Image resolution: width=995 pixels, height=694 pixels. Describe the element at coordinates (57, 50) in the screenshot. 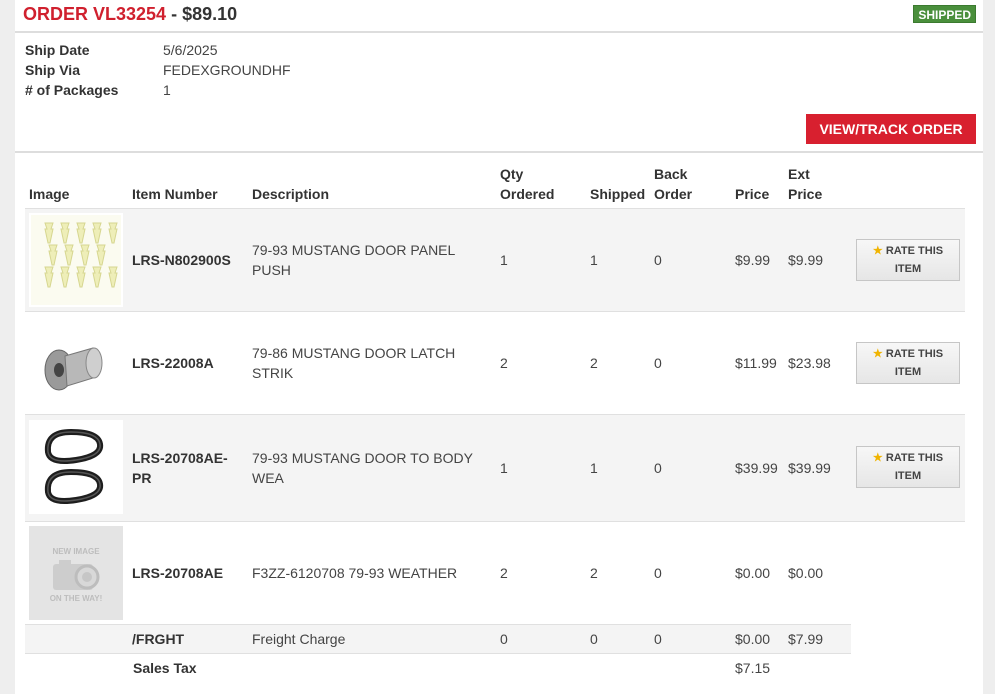

I see `meta-label: Ship Date` at that location.